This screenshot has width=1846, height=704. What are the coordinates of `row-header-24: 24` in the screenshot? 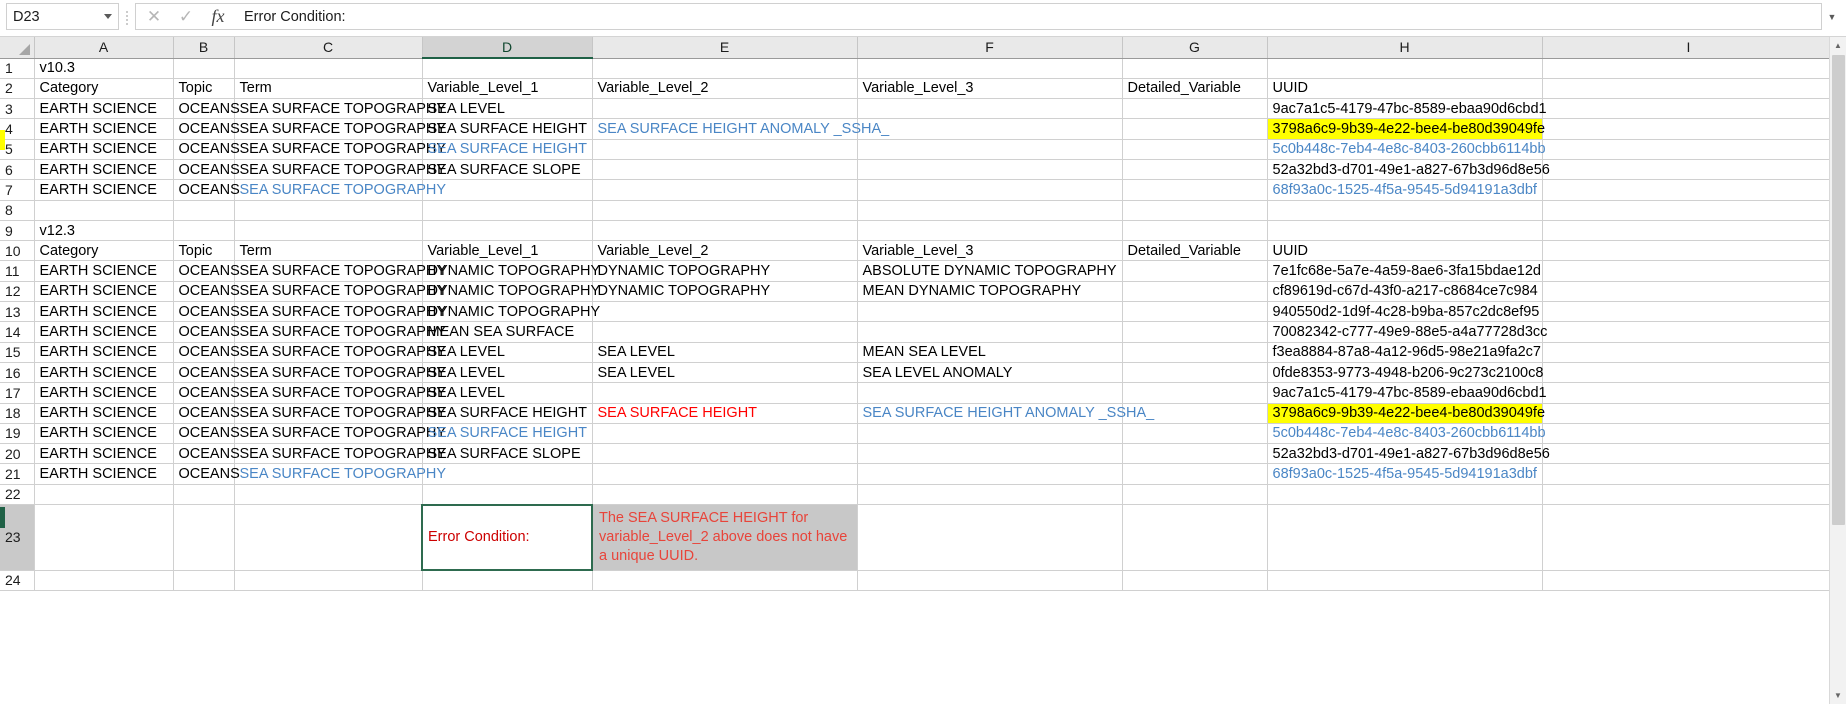 It's located at (17, 580).